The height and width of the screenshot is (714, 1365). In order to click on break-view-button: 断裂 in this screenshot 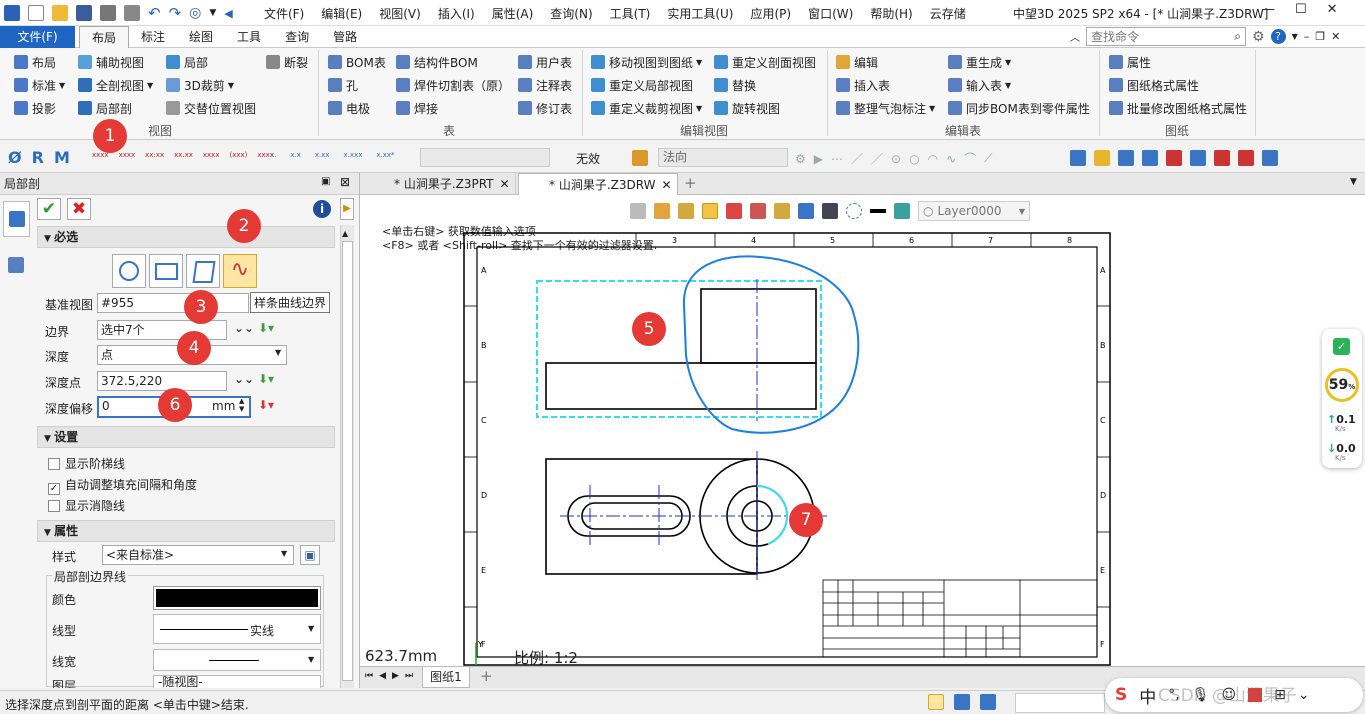, I will do `click(287, 62)`.